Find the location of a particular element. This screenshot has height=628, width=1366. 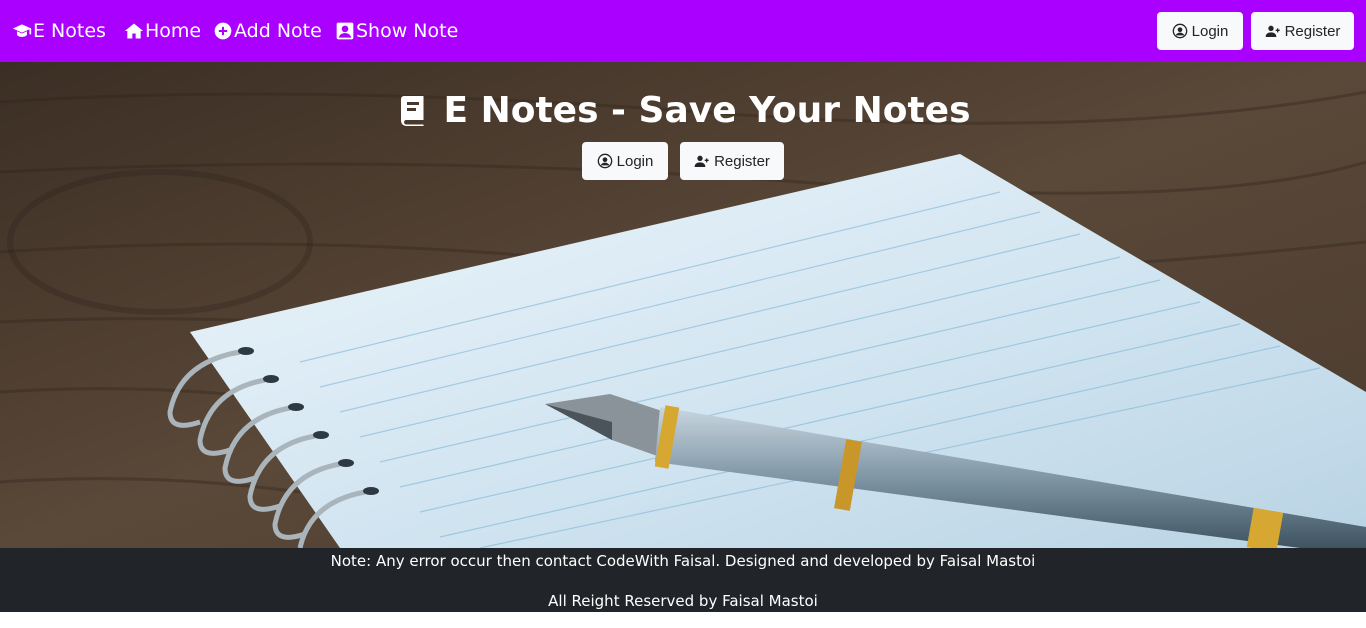

nav-link-show-note: Show Note is located at coordinates (396, 31).